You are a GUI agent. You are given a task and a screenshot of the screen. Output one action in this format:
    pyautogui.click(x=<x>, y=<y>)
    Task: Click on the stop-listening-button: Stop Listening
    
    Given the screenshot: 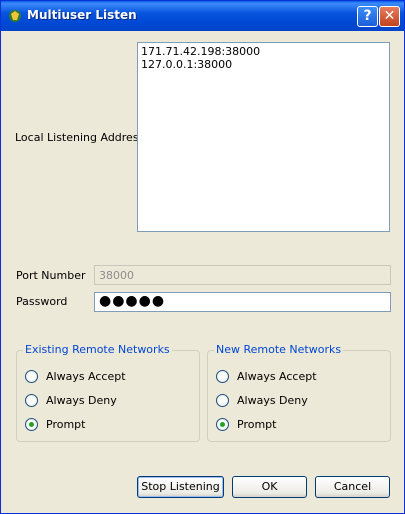 What is the action you would take?
    pyautogui.click(x=180, y=487)
    